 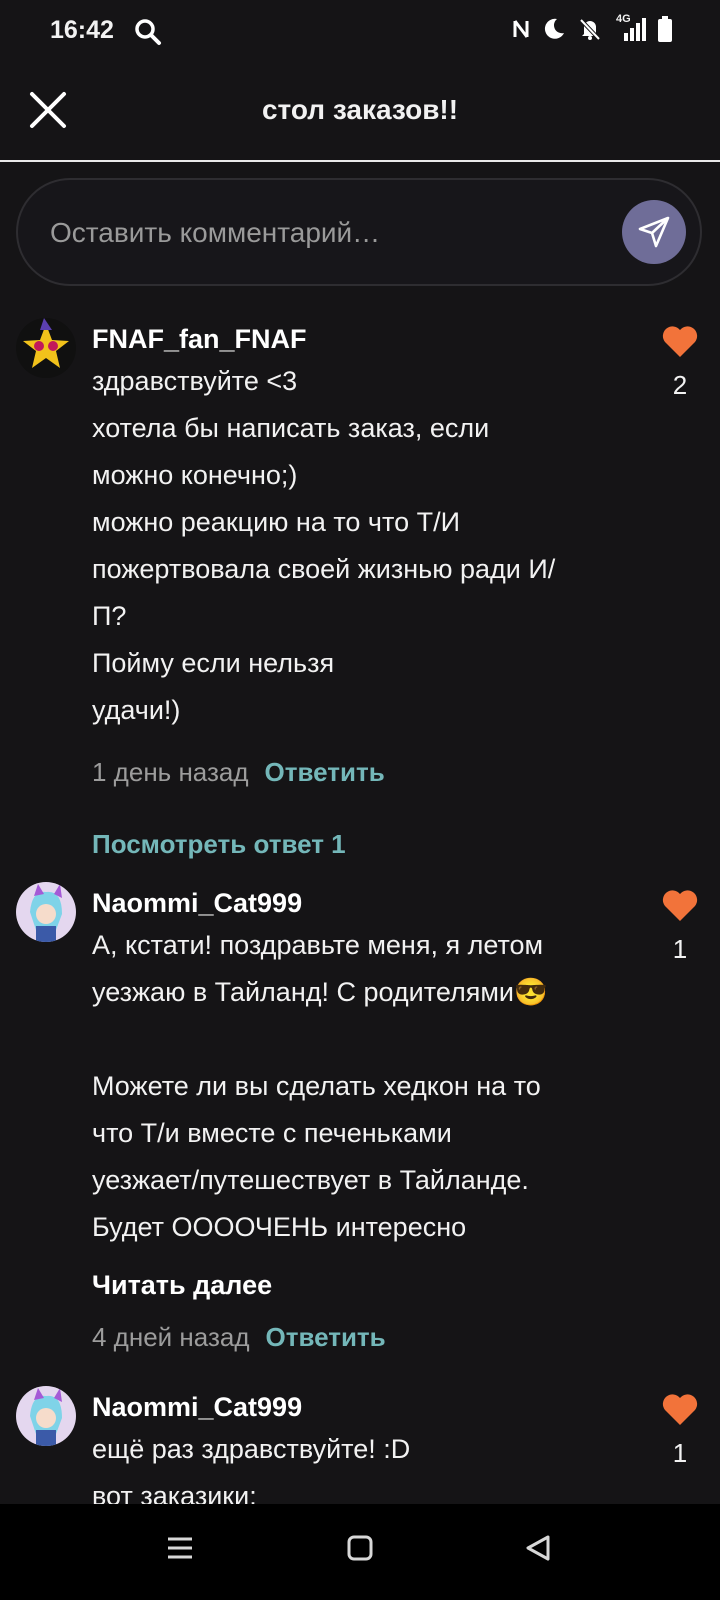 I want to click on top-bar: стол заказов!!, so click(x=360, y=114).